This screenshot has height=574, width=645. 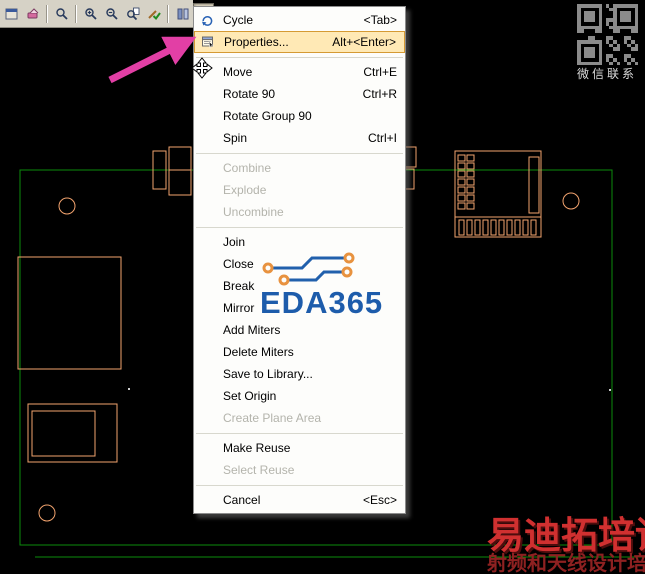 I want to click on zoom-sheet-icon, so click(x=132, y=13).